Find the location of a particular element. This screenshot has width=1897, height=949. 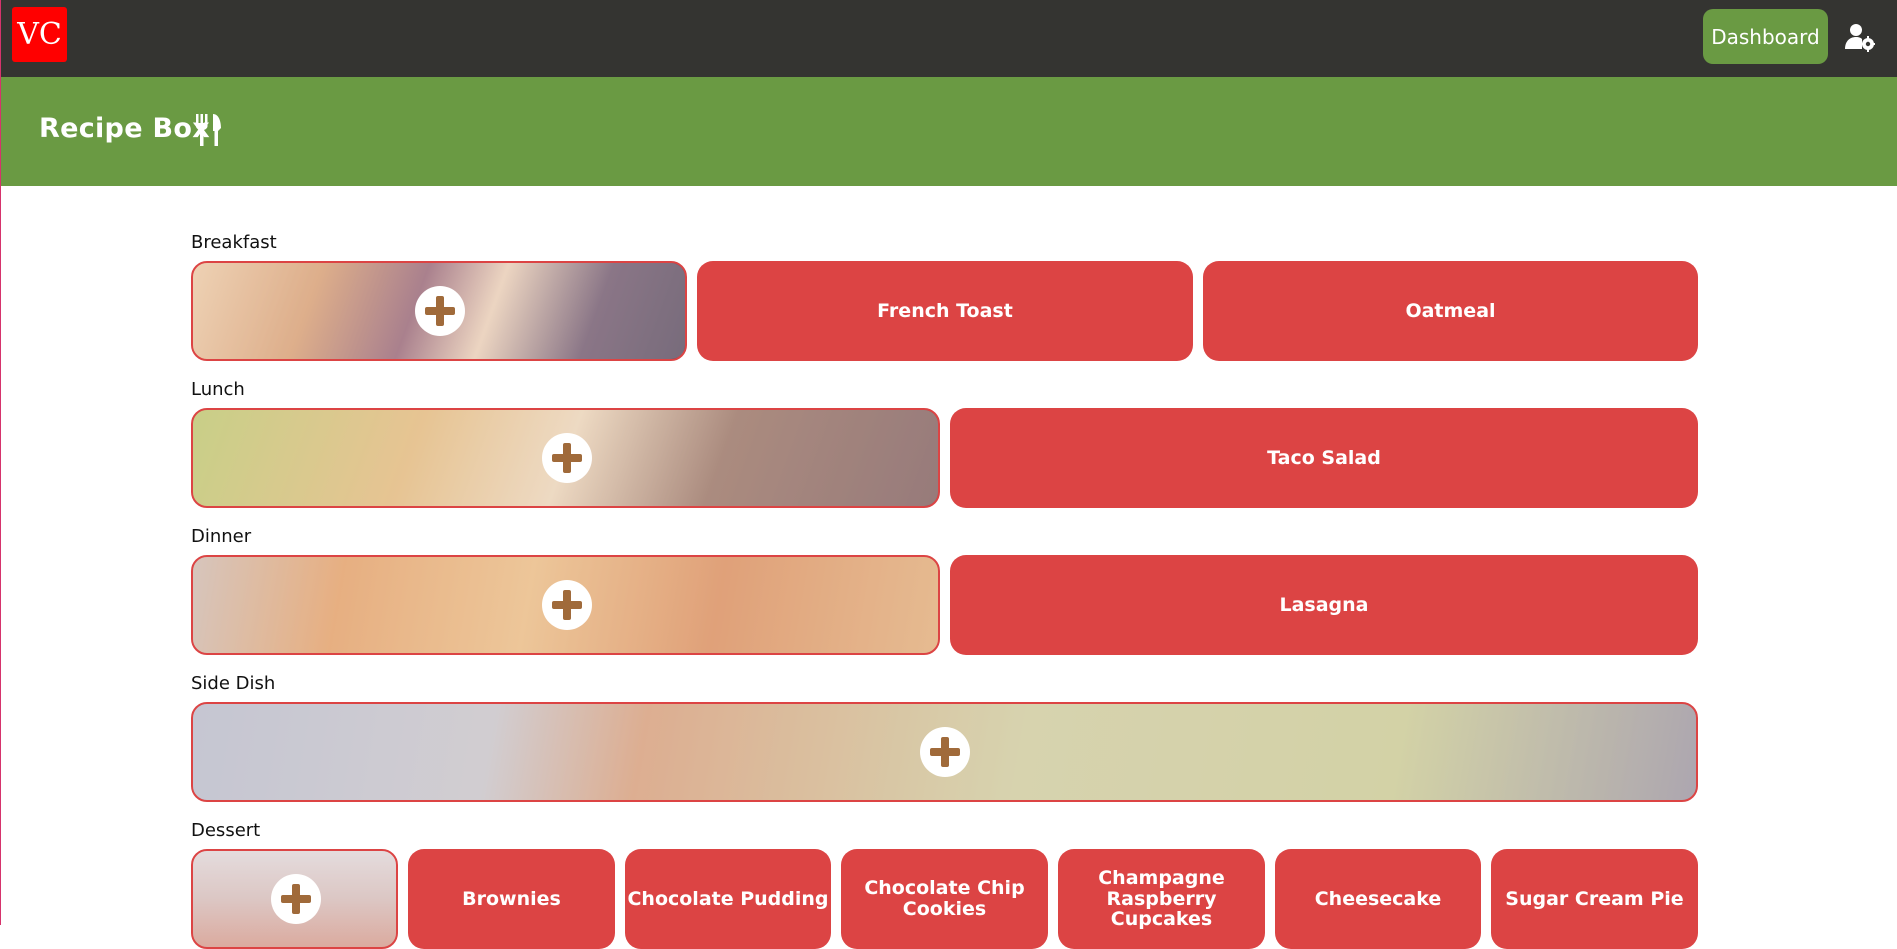

utensils-icon is located at coordinates (208, 130).